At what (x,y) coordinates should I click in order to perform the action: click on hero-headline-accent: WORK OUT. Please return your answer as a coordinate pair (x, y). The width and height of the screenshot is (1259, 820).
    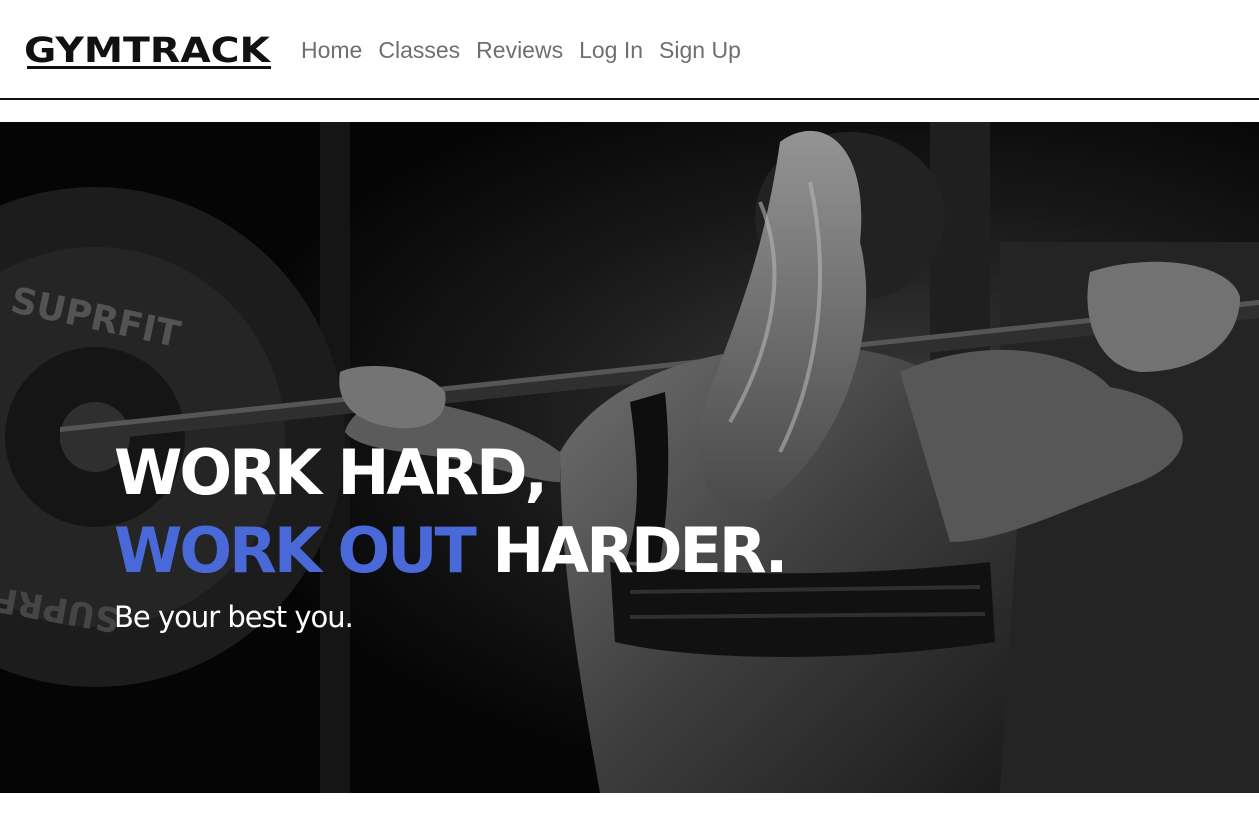
    Looking at the image, I should click on (295, 550).